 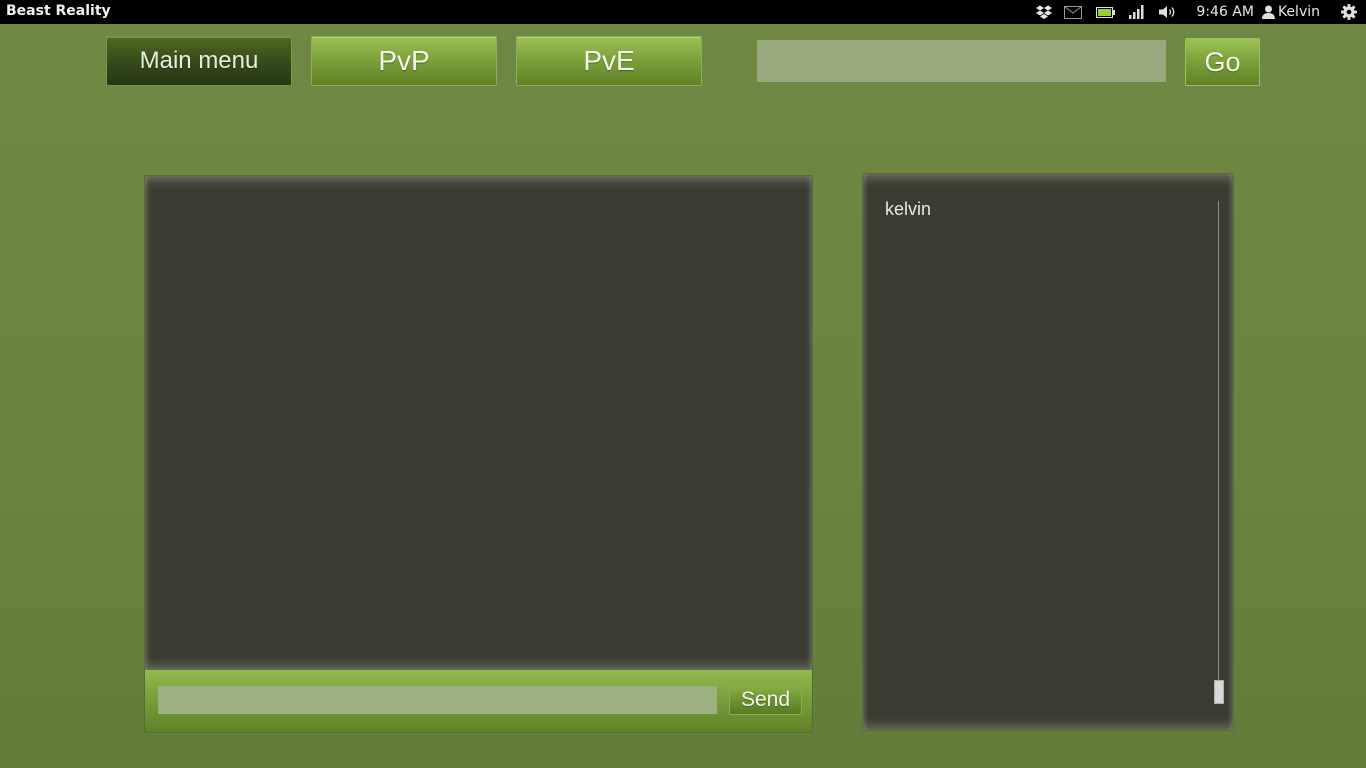 What do you see at coordinates (683, 12) in the screenshot?
I see `system-top-bar: Beast Reality 9:46 AM Kelvin` at bounding box center [683, 12].